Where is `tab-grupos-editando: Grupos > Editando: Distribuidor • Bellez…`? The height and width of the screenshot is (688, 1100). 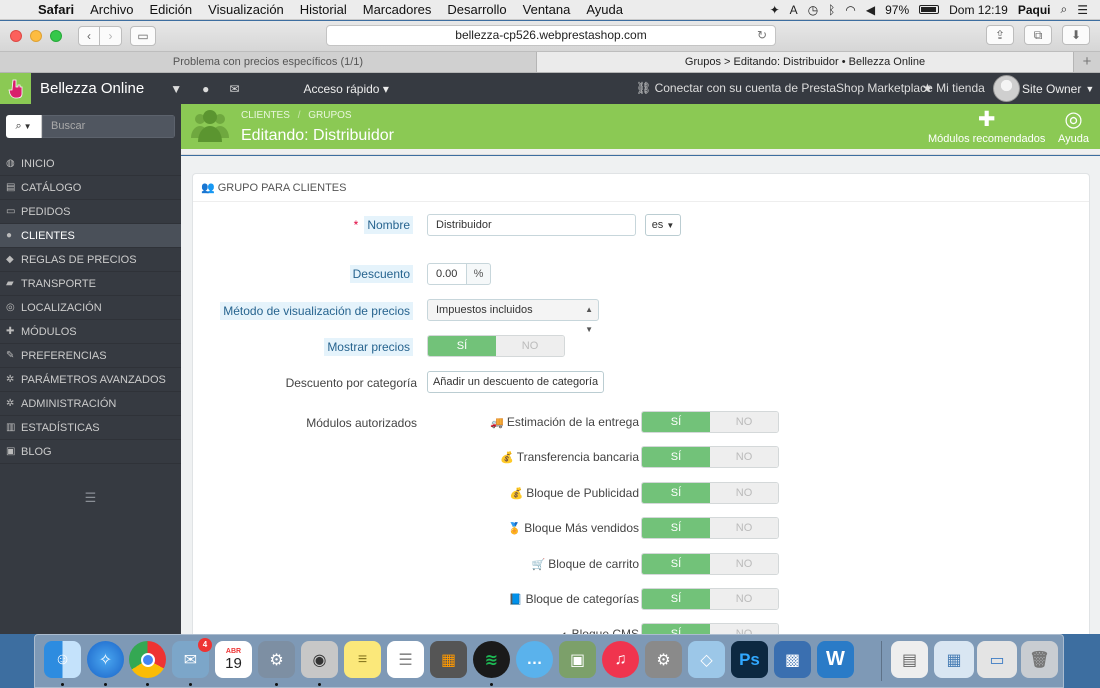
tab-grupos-editando: Grupos > Editando: Distribuidor • Bellez… is located at coordinates (805, 62).